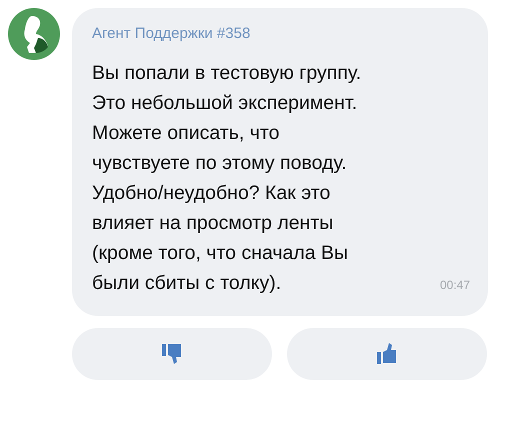  Describe the element at coordinates (34, 34) in the screenshot. I see `avatar-icon` at that location.